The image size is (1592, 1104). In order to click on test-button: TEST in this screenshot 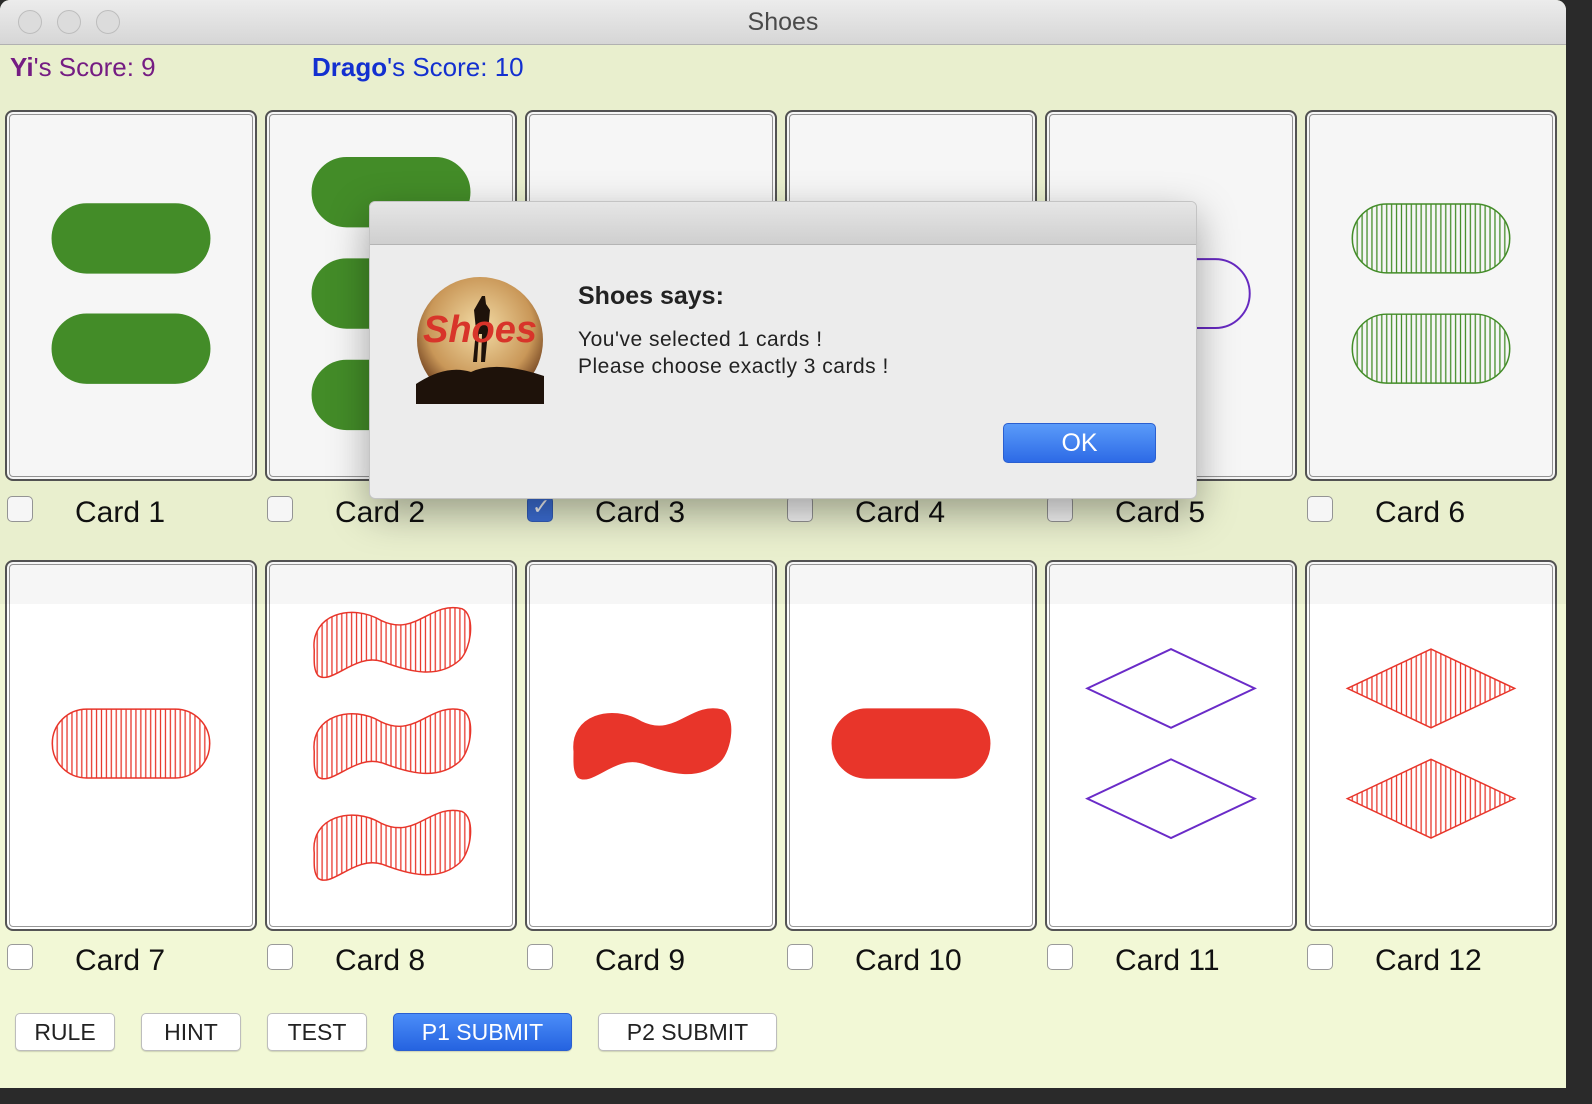, I will do `click(317, 1032)`.